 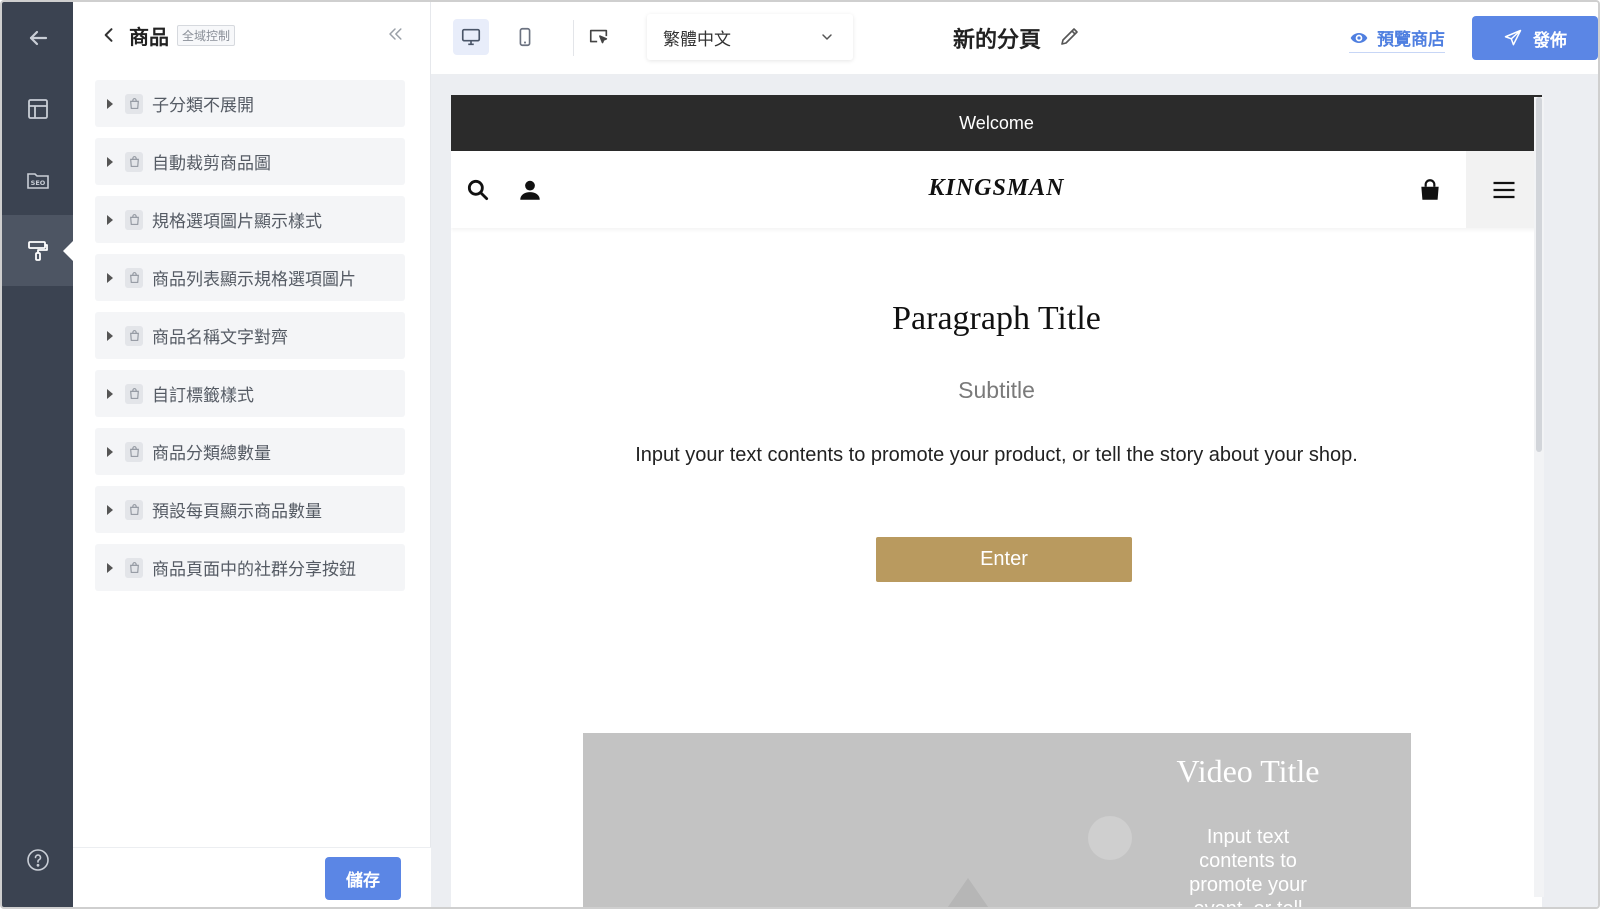 I want to click on language-select: 繁體中文, so click(x=750, y=37).